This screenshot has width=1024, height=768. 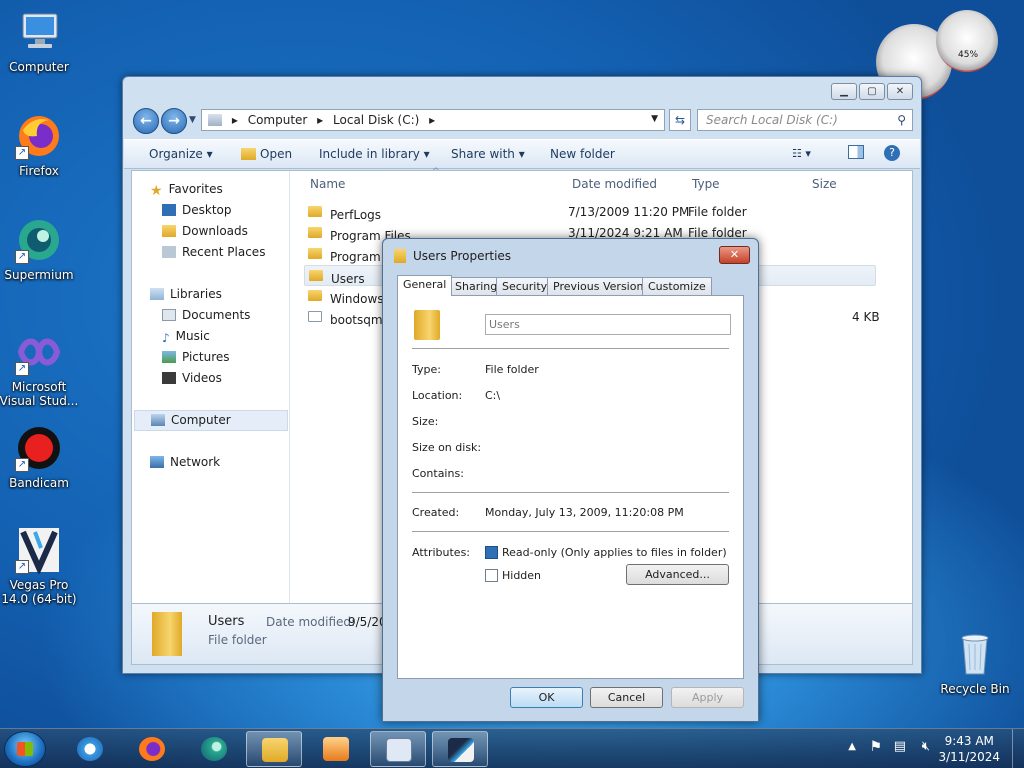 I want to click on cancel-button: Cancel, so click(x=626, y=697).